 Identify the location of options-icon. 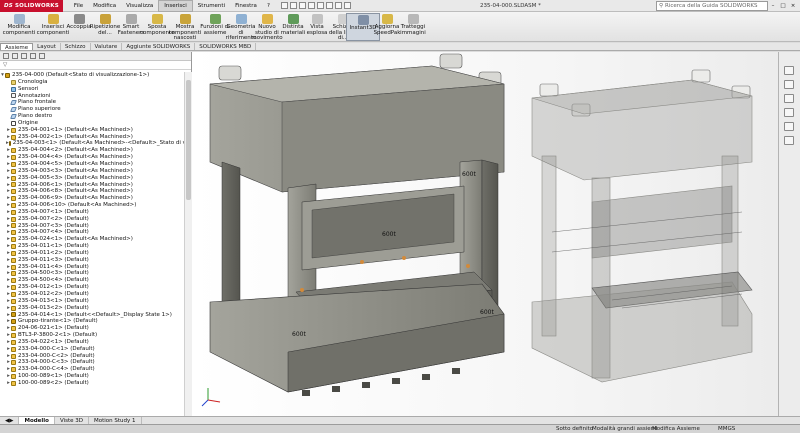
(347, 5).